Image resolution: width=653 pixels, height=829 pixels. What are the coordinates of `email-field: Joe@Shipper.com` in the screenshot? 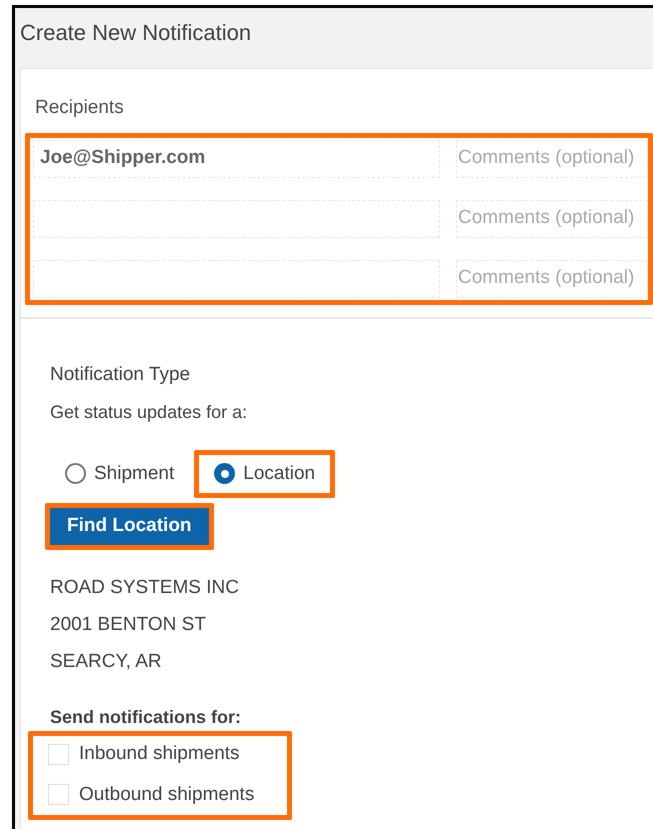 It's located at (236, 159).